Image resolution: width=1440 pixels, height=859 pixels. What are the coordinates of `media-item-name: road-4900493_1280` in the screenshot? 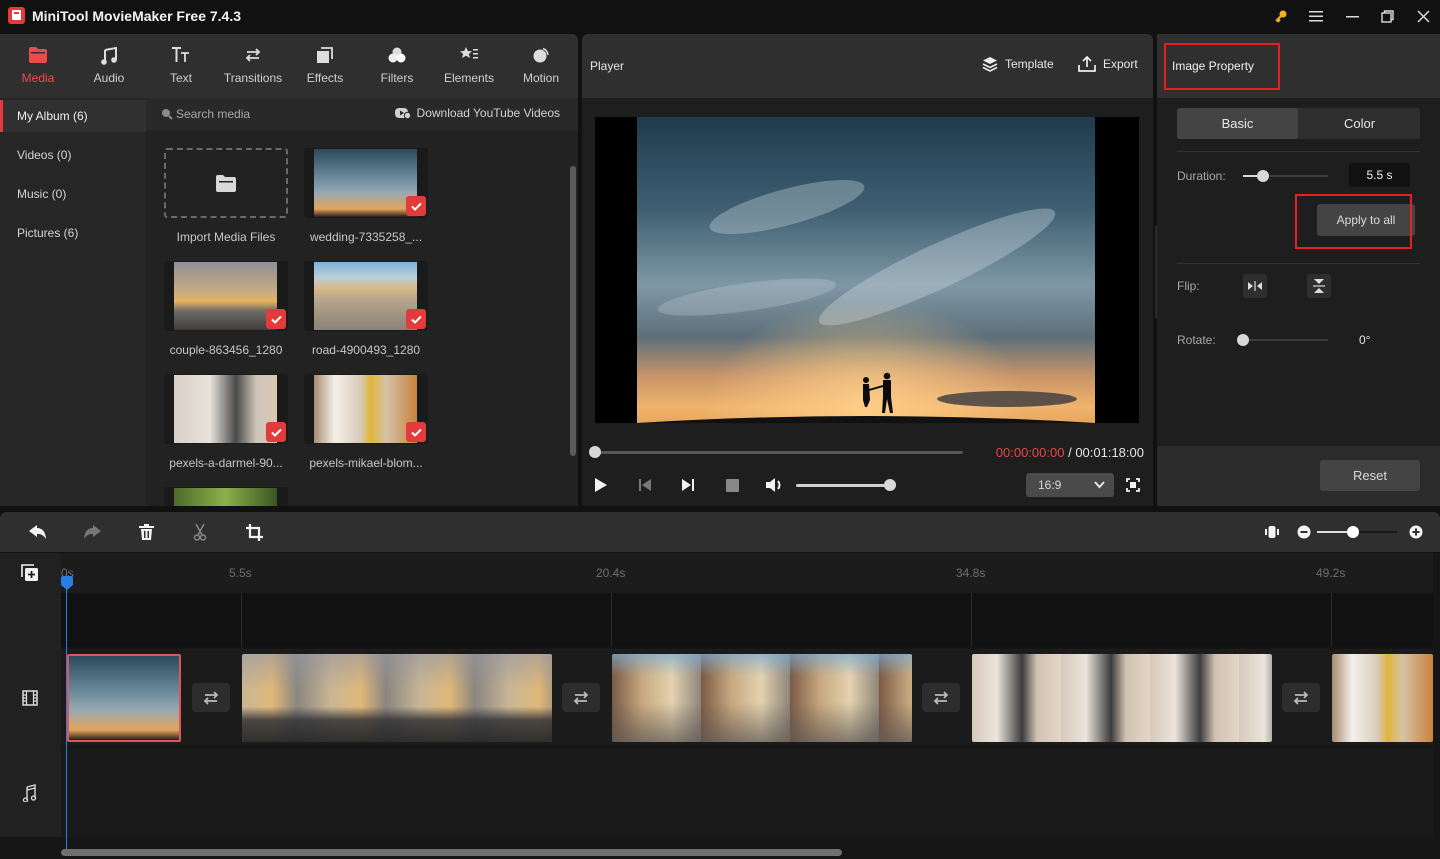 It's located at (366, 350).